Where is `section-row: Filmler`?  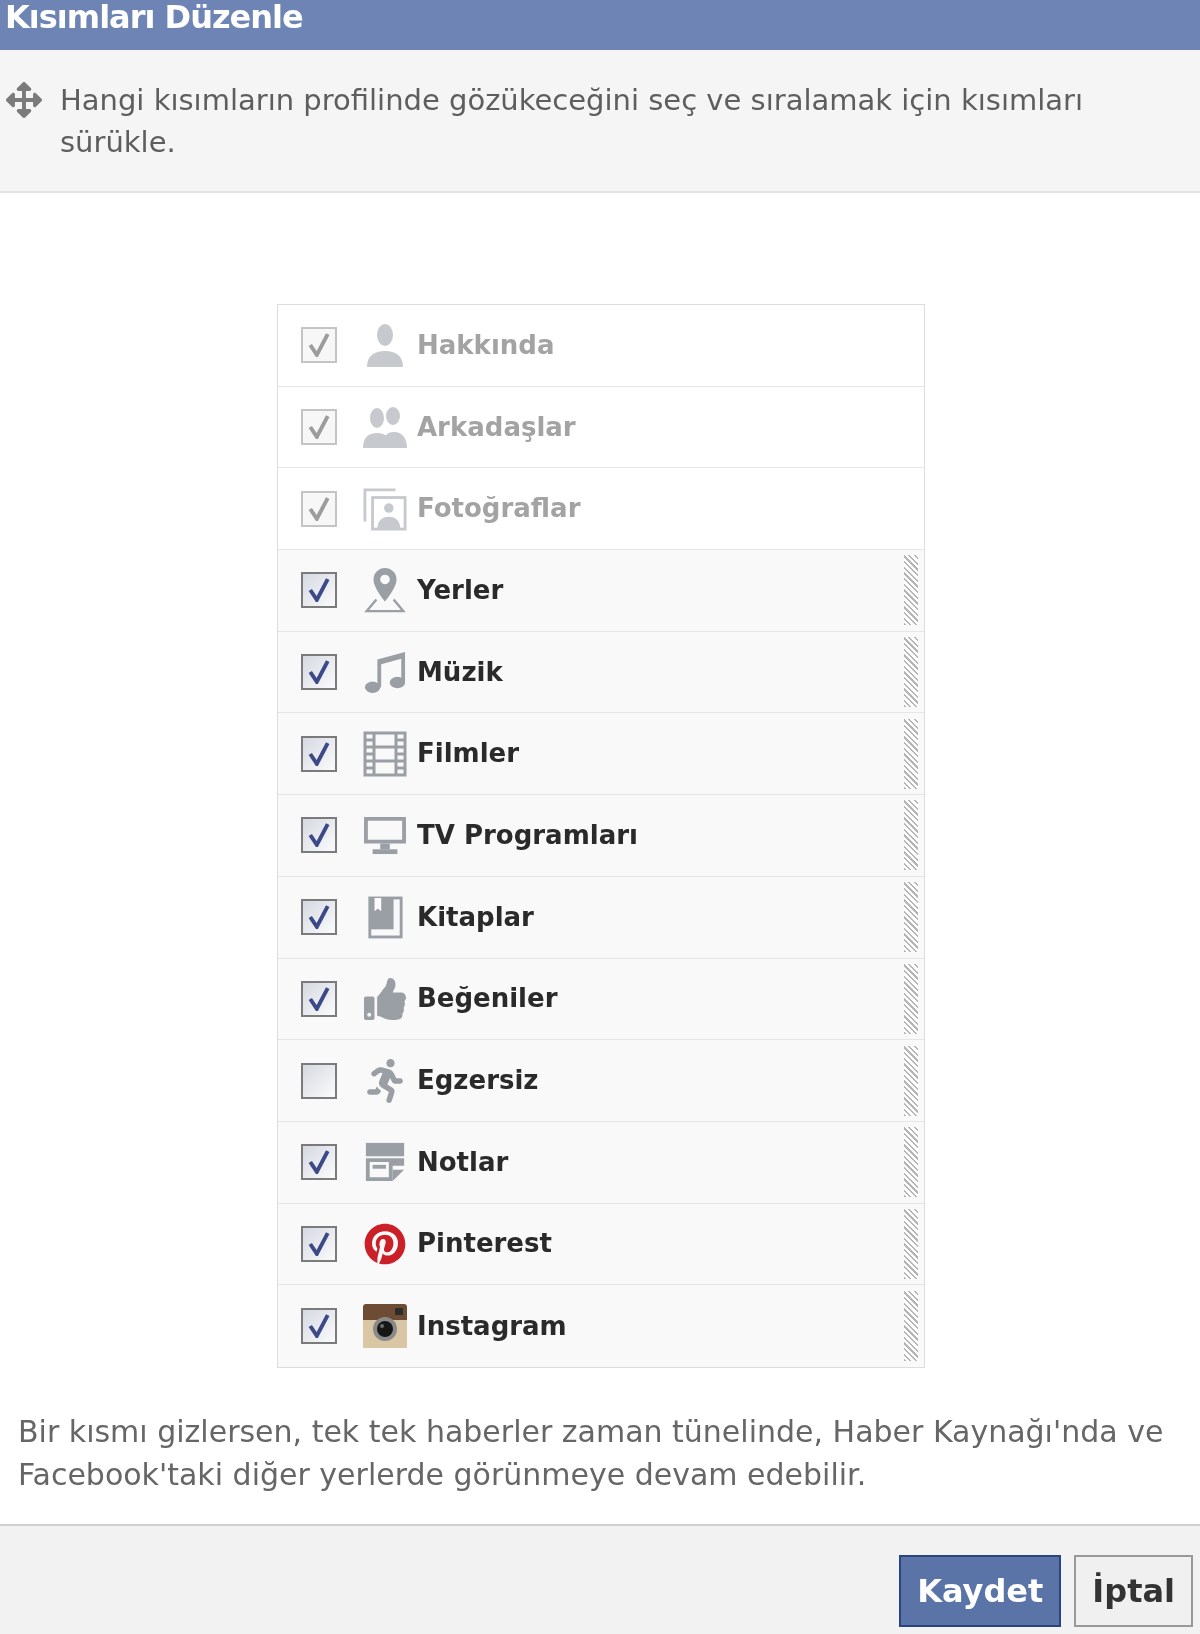 section-row: Filmler is located at coordinates (601, 754).